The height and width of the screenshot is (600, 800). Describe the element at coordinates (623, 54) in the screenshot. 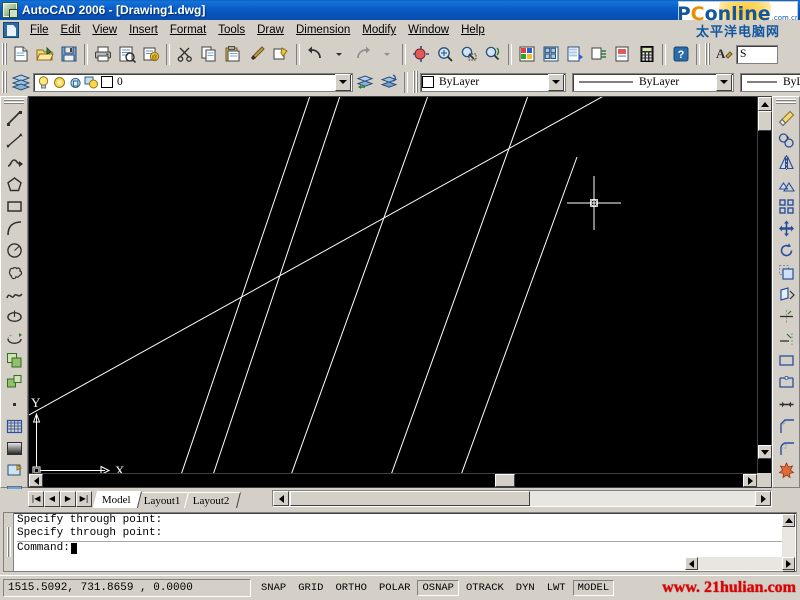

I see `markup-set-manager-icon` at that location.